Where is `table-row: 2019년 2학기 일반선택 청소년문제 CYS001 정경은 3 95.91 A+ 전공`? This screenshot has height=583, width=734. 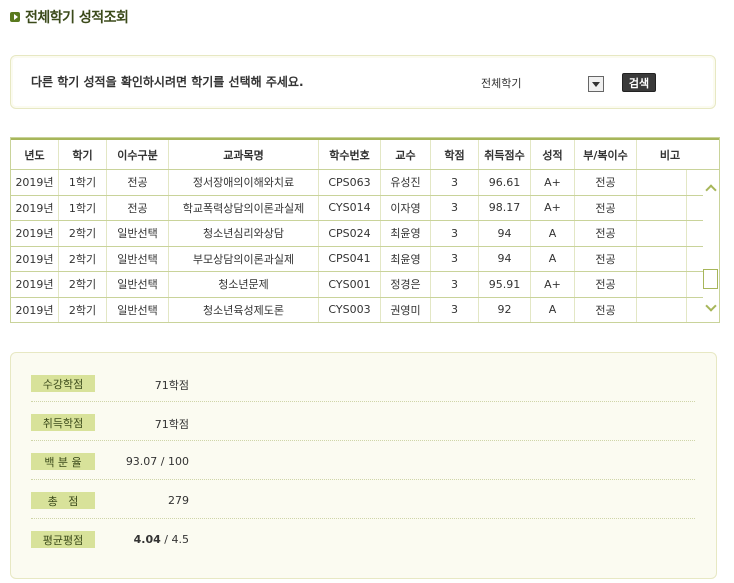 table-row: 2019년 2학기 일반선택 청소년문제 CYS001 정경은 3 95.91 A+ 전공 is located at coordinates (357, 285).